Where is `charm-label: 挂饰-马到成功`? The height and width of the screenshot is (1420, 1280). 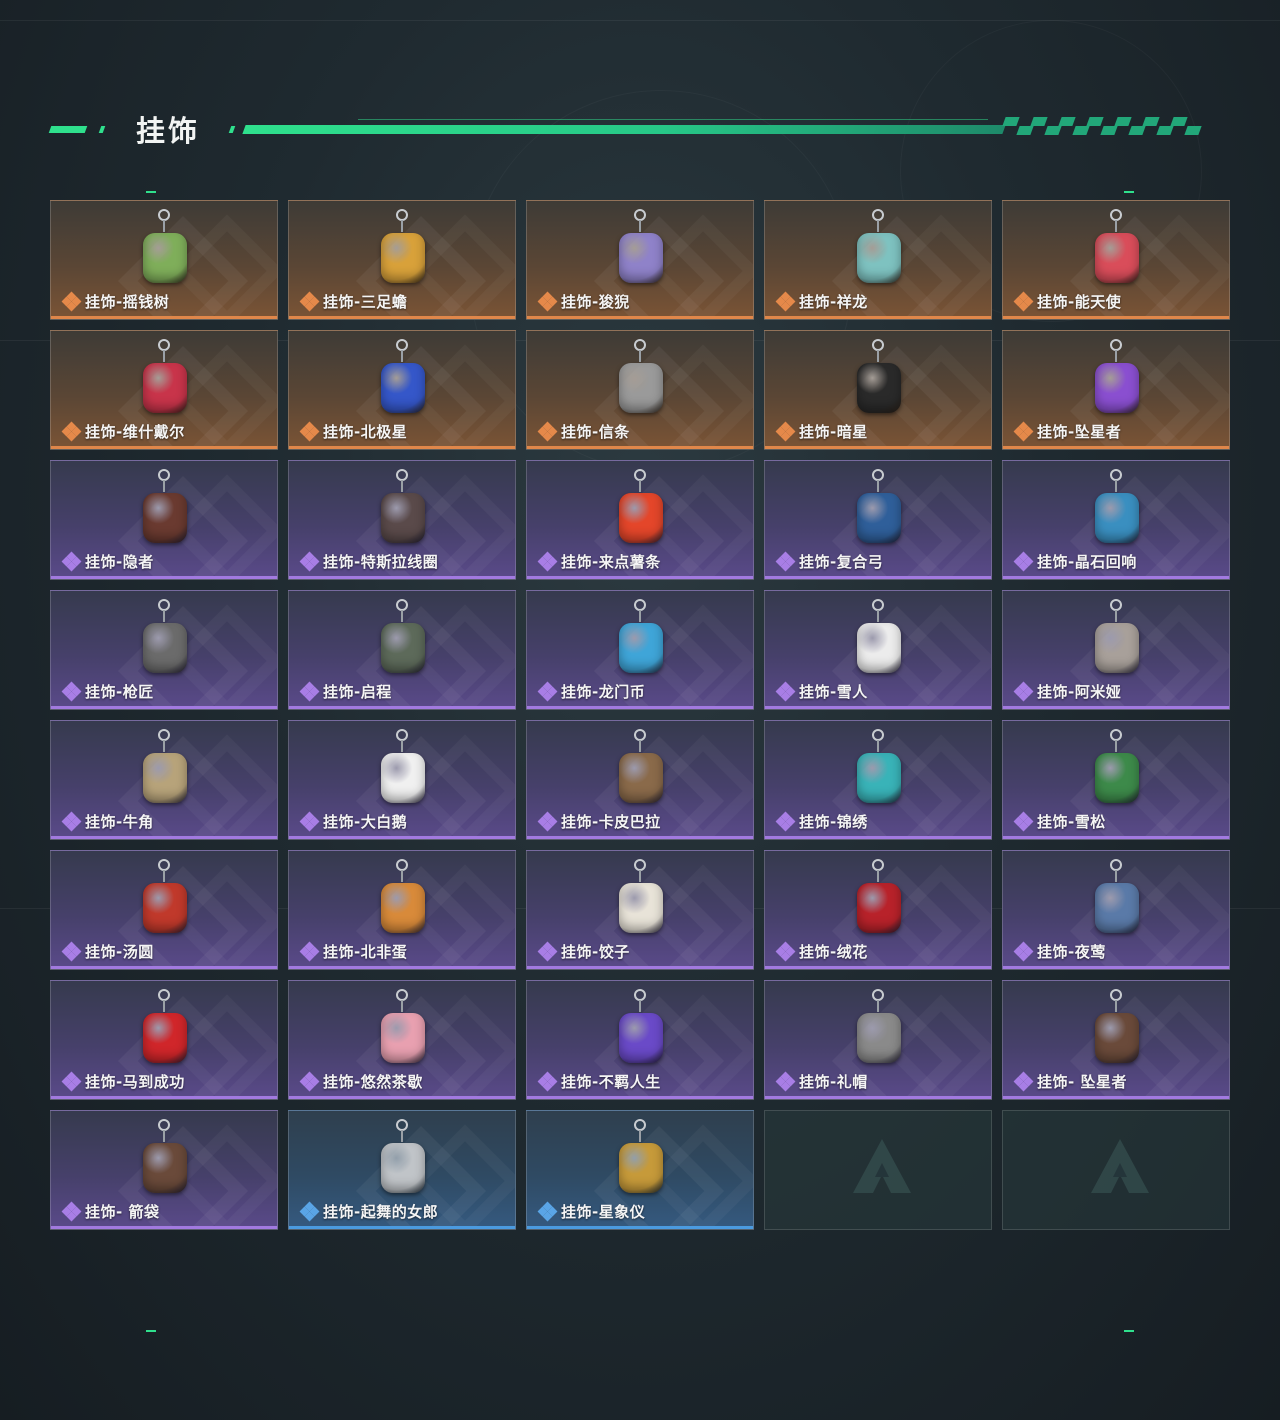
charm-label: 挂饰-马到成功 is located at coordinates (123, 1081).